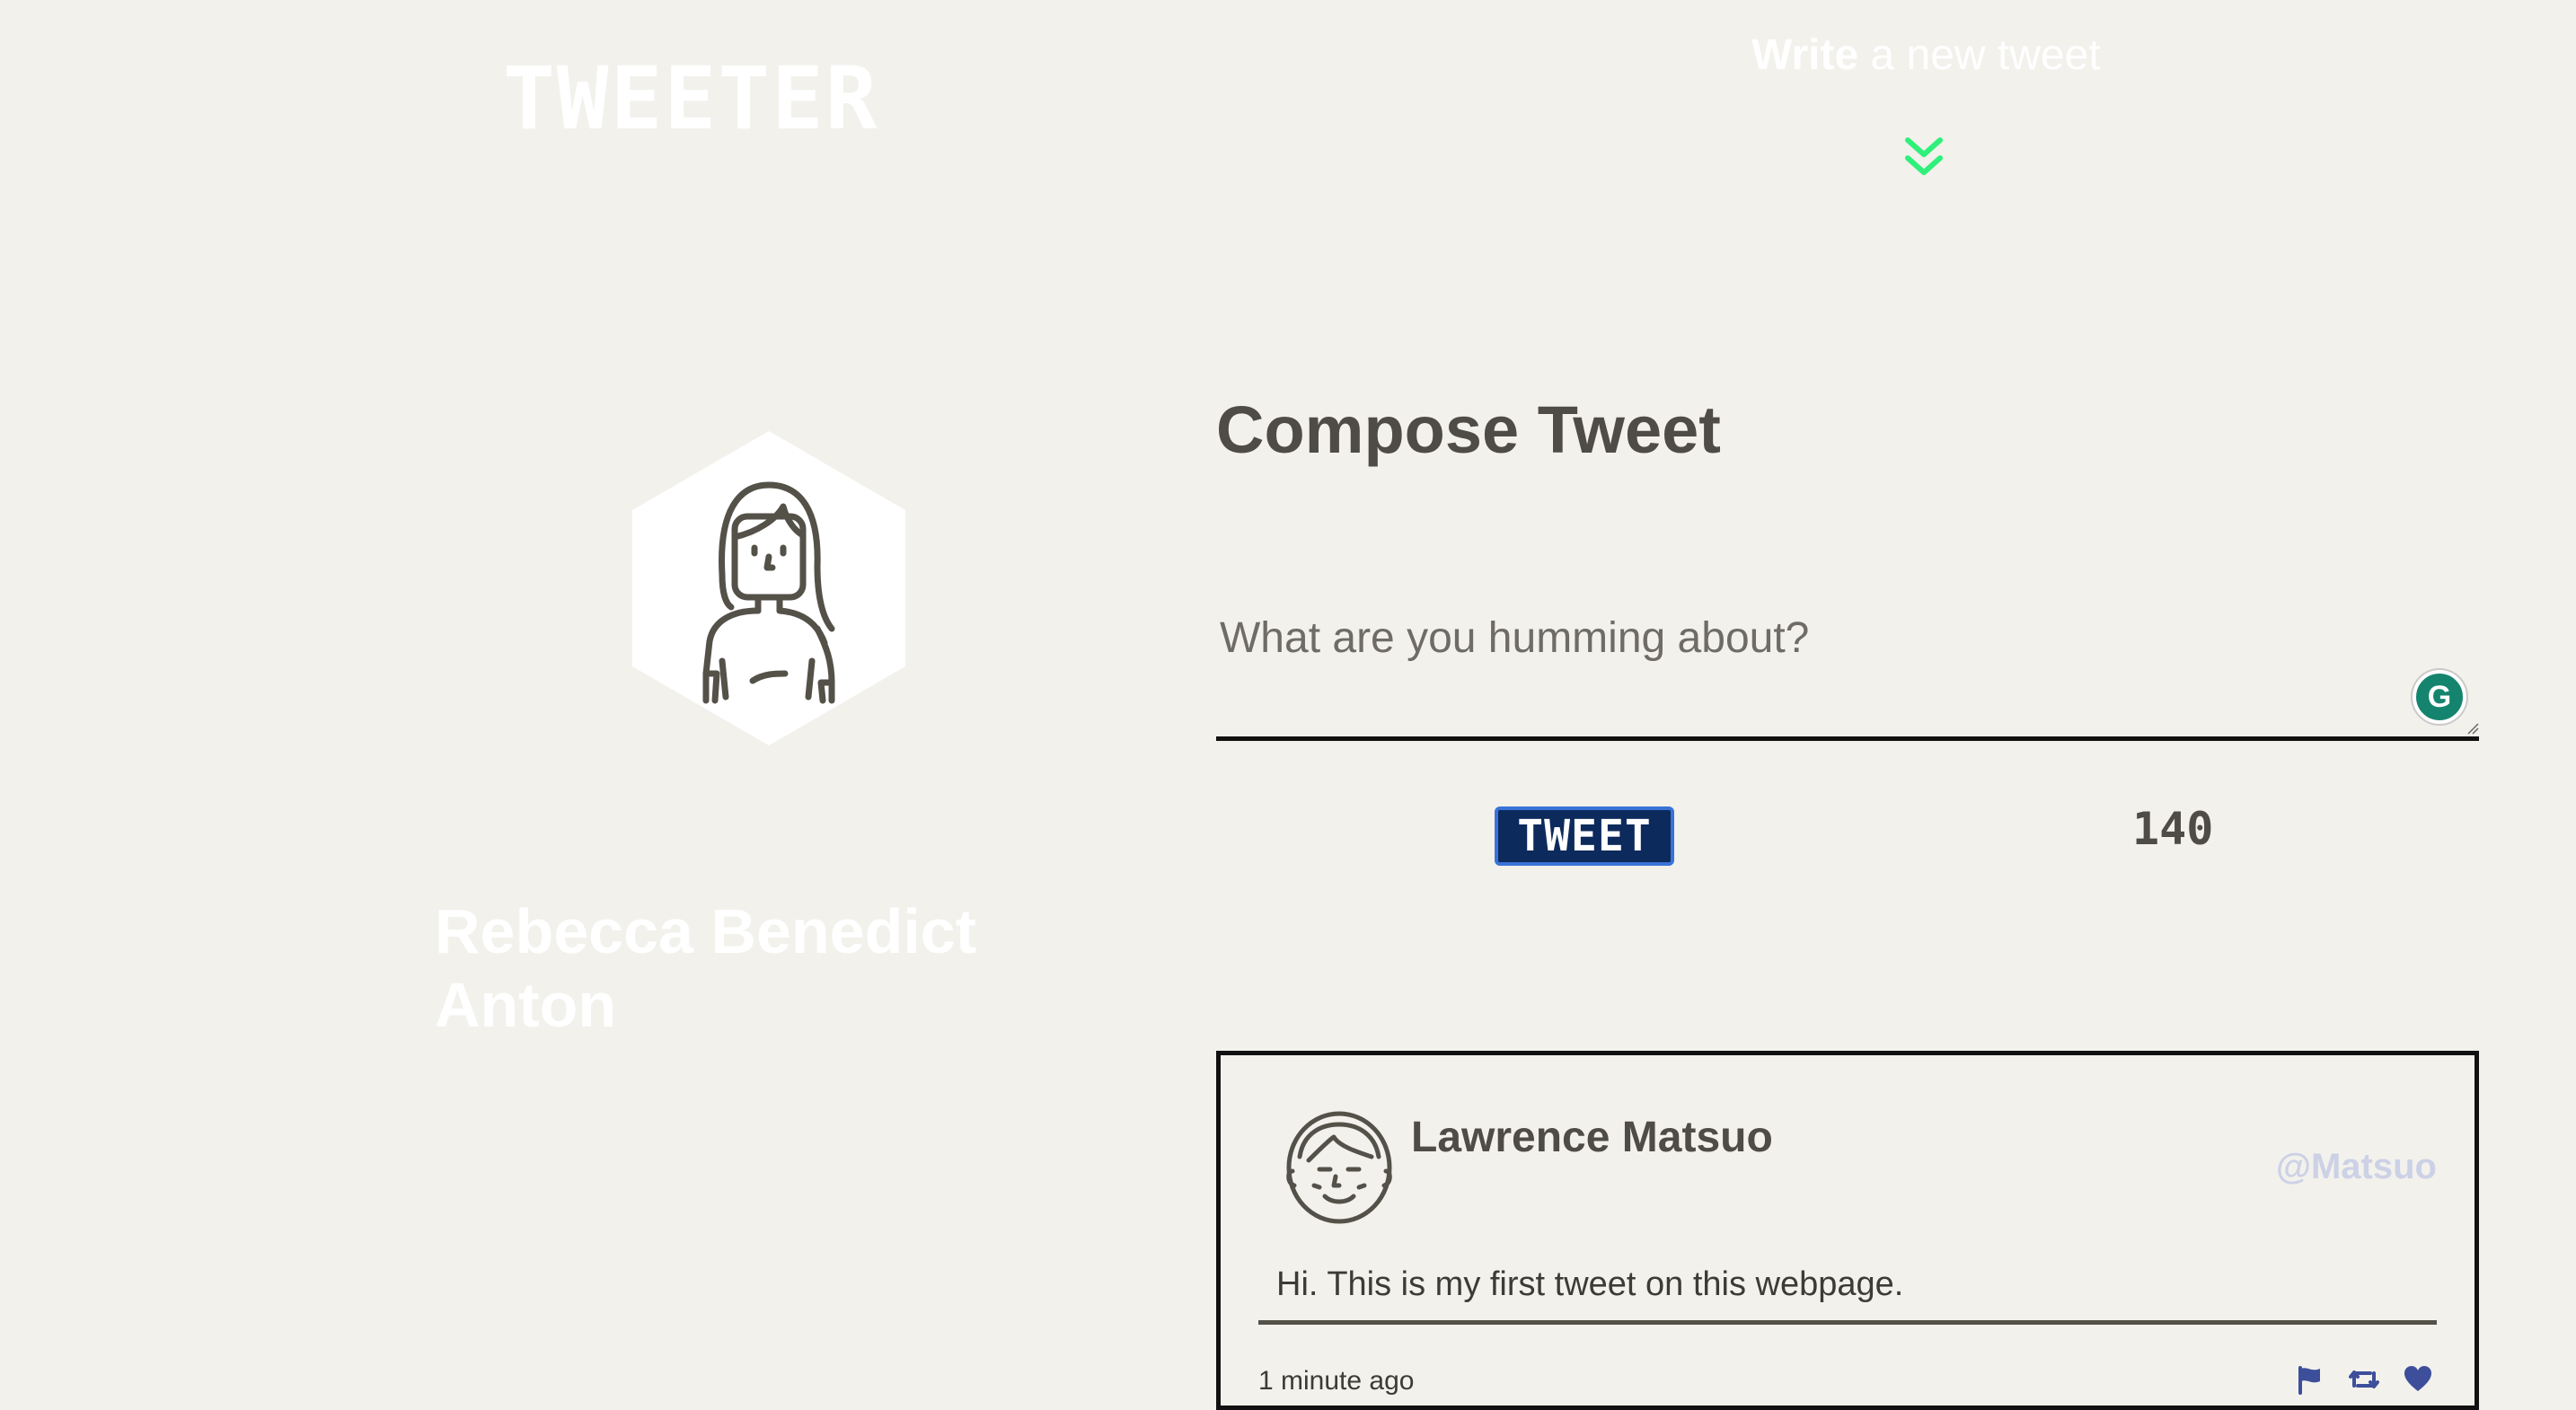 This screenshot has width=2576, height=1410. What do you see at coordinates (1592, 1137) in the screenshot?
I see `tweet-author-name: Lawrence Matsuo` at bounding box center [1592, 1137].